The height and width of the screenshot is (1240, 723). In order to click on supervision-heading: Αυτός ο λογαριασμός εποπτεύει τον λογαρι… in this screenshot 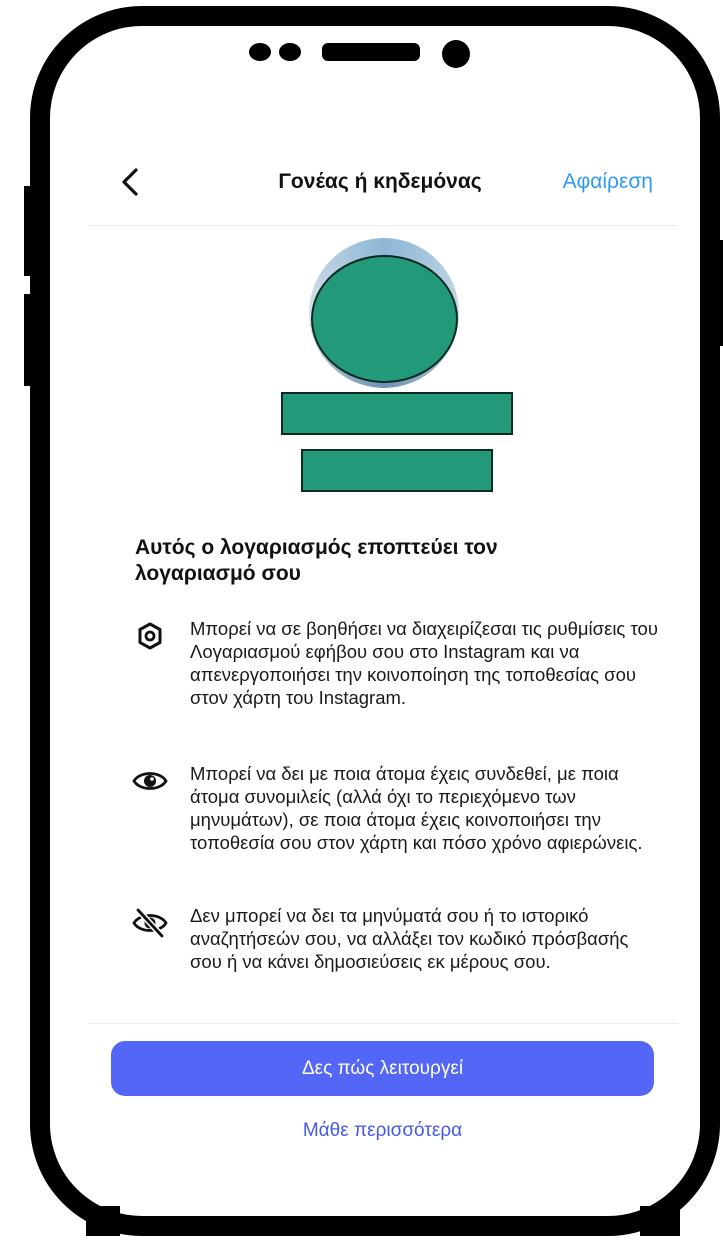, I will do `click(316, 560)`.